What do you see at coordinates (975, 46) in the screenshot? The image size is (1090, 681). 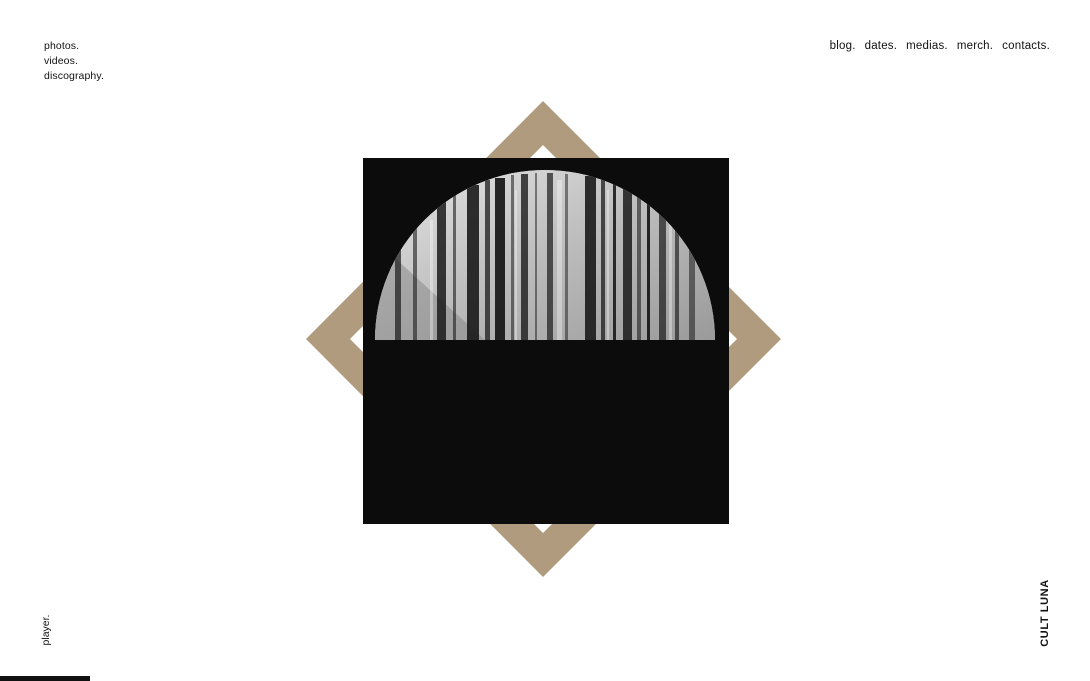 I see `nav-link-merch: merch.` at bounding box center [975, 46].